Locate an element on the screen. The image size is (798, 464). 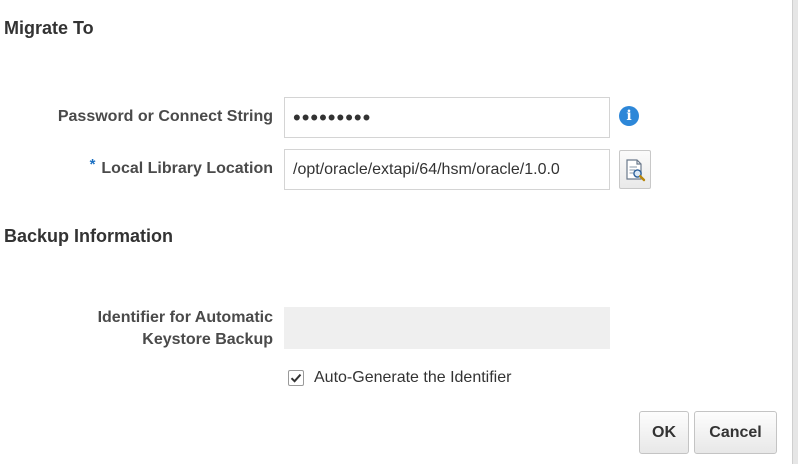
cancel-button: Cancel is located at coordinates (735, 432).